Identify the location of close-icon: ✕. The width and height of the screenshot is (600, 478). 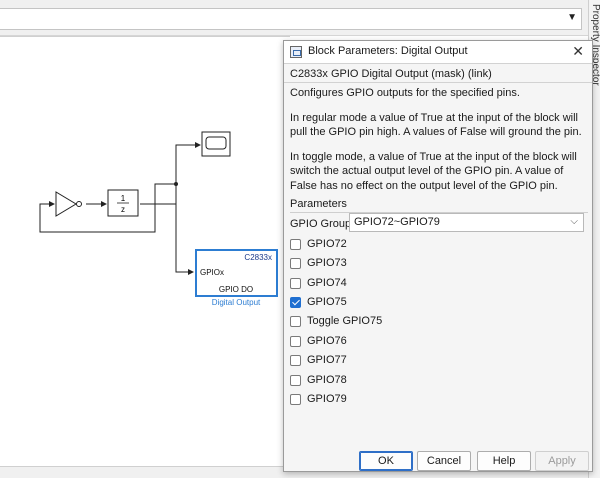
(578, 51).